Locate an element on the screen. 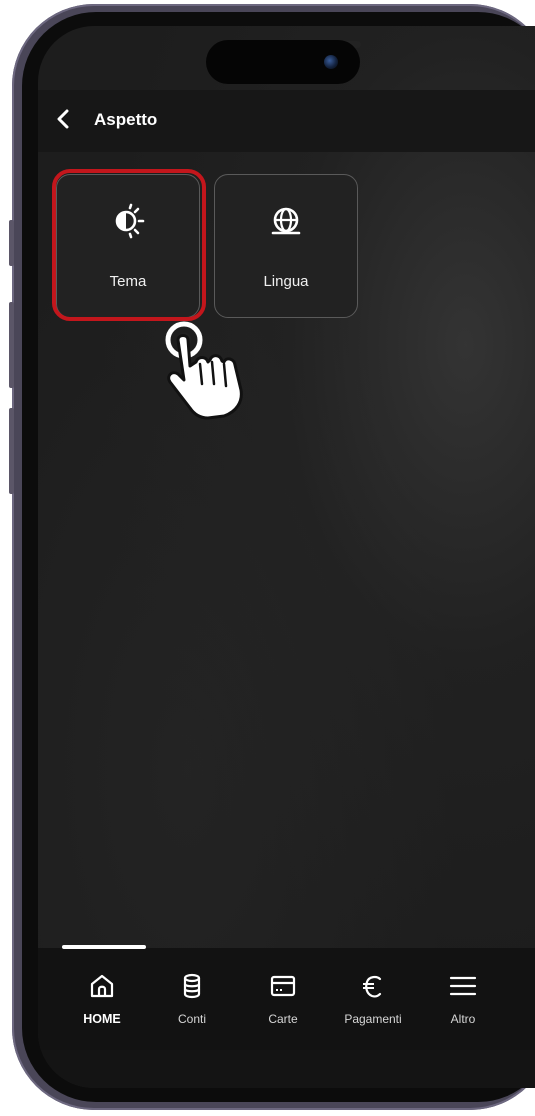  volume-up-button is located at coordinates (11, 345).